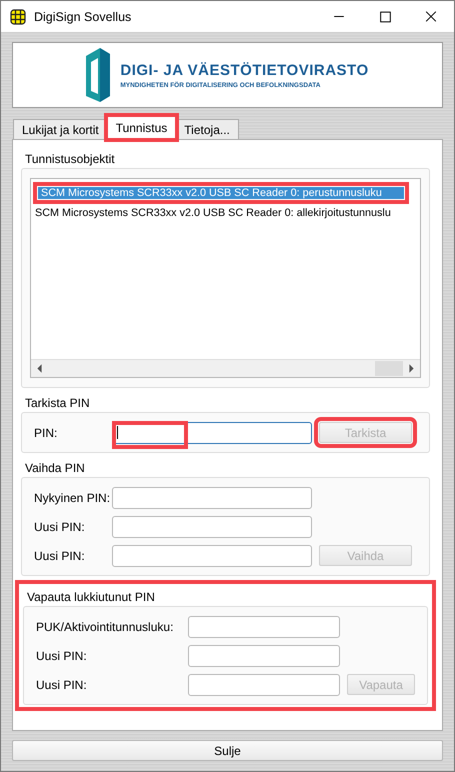  I want to click on window-title: DigiSign Sovellus, so click(83, 17).